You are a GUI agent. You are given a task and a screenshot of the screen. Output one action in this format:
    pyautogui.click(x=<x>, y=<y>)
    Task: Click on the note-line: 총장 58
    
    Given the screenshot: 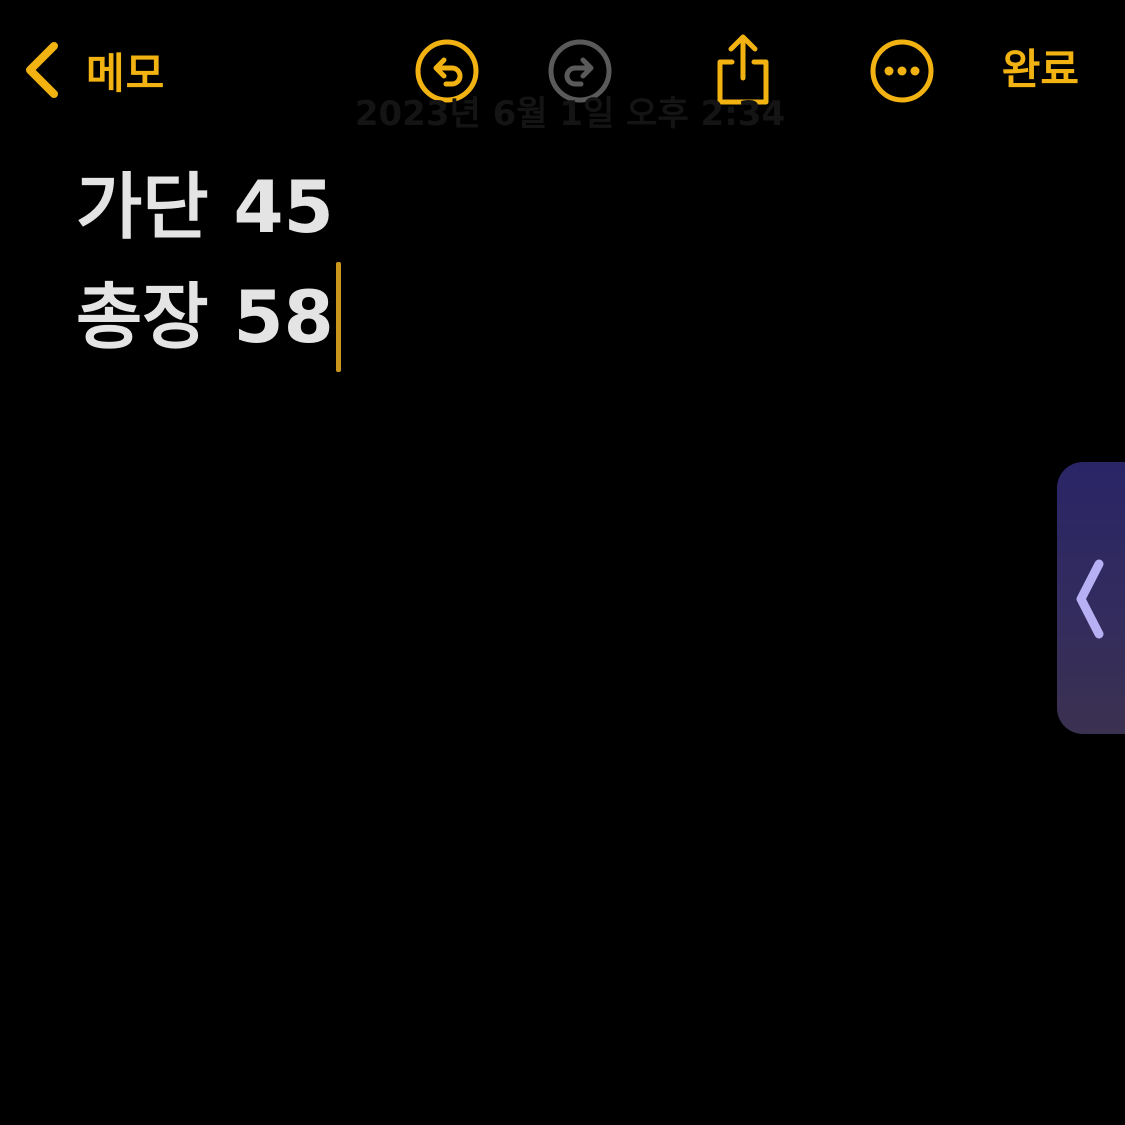 What is the action you would take?
    pyautogui.click(x=526, y=317)
    